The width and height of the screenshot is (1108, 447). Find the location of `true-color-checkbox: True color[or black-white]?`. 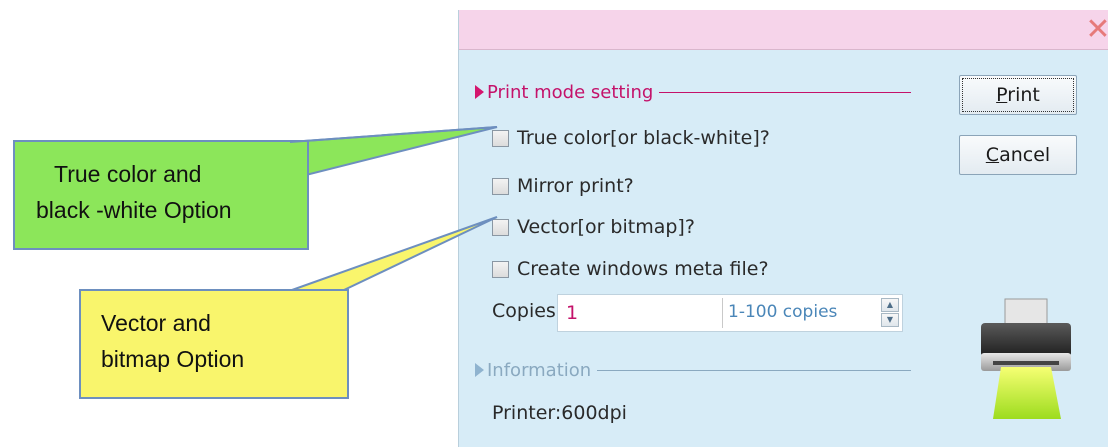

true-color-checkbox: True color[or black-white]? is located at coordinates (631, 138).